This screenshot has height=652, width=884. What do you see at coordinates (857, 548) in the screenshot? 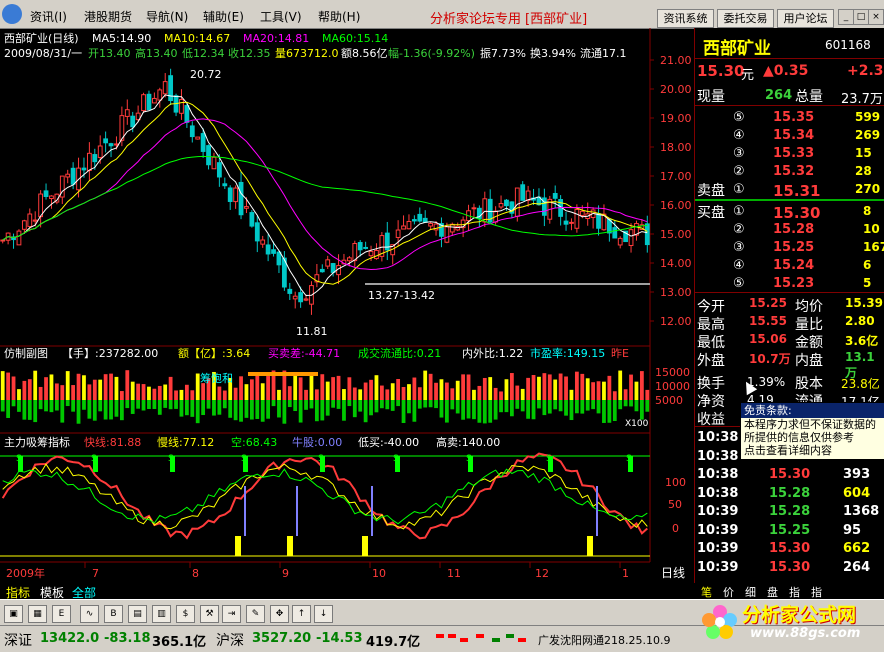
I see `tick-volume: 662` at bounding box center [857, 548].